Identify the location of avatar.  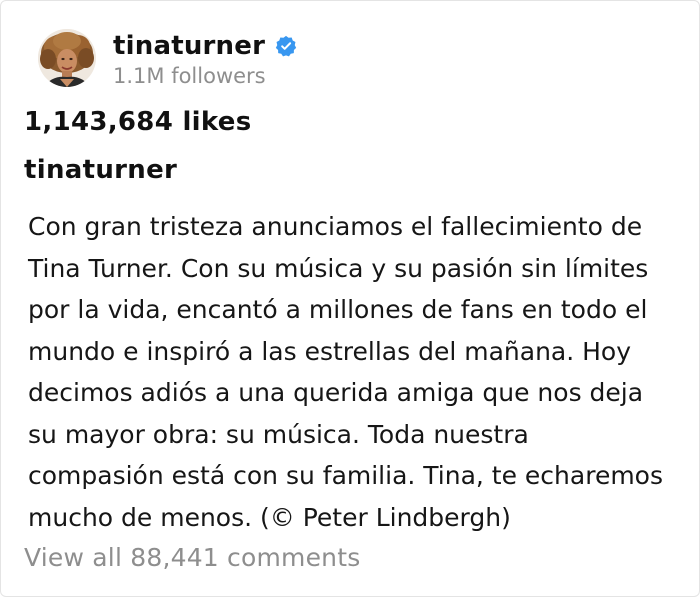
(67, 58).